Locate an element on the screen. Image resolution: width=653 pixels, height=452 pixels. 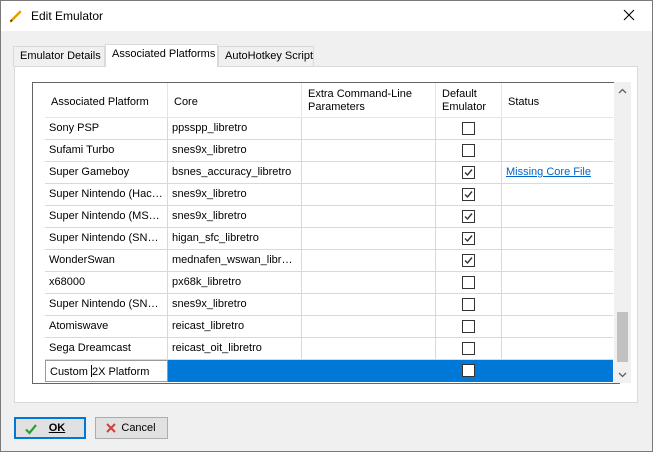
column-header-platform: Associated Platform is located at coordinates (106, 100).